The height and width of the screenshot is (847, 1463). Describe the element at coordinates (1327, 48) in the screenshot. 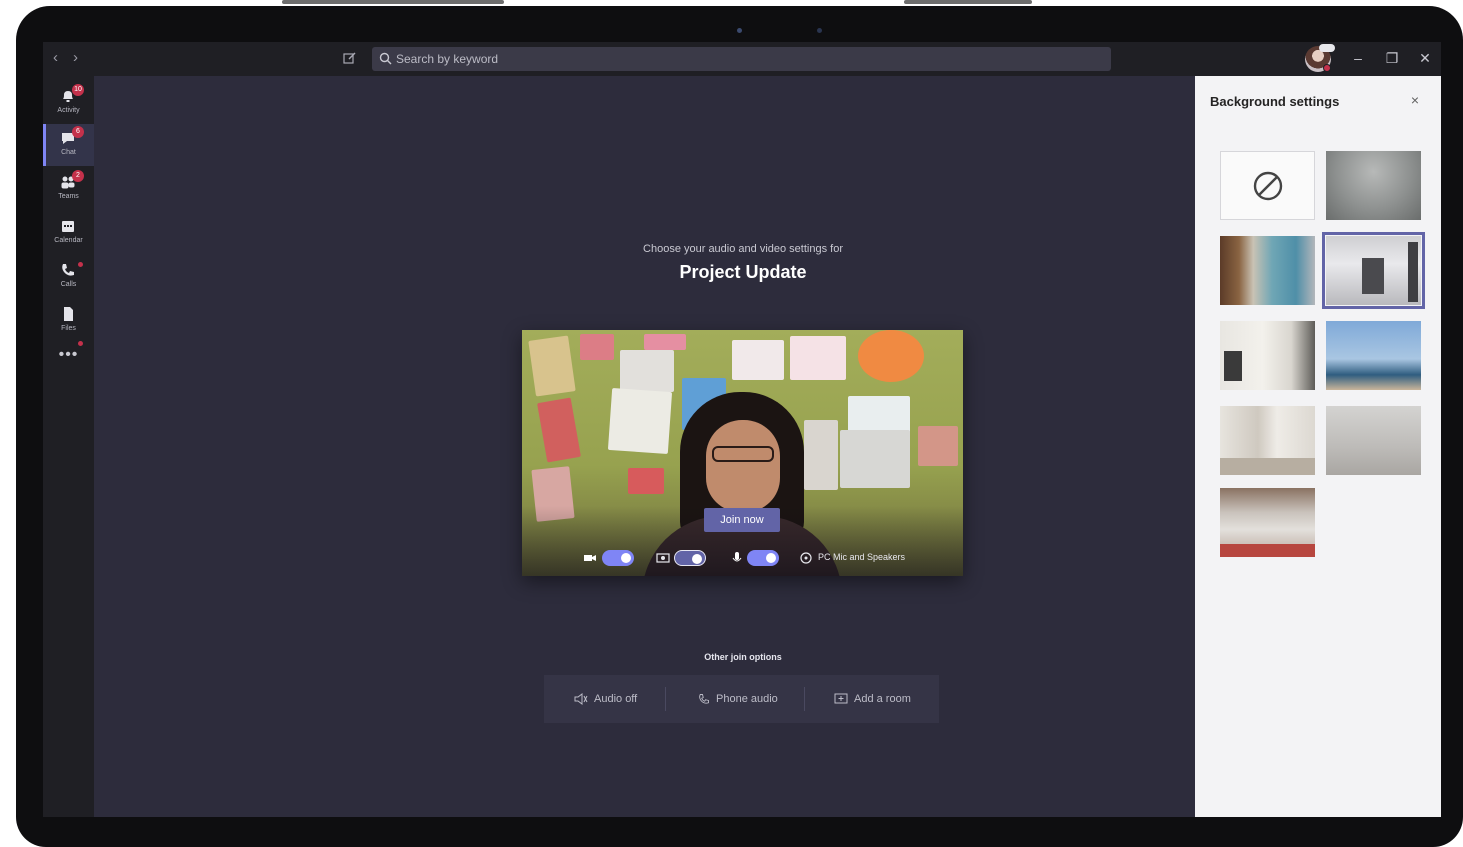

I see `avatar-status-badge` at that location.